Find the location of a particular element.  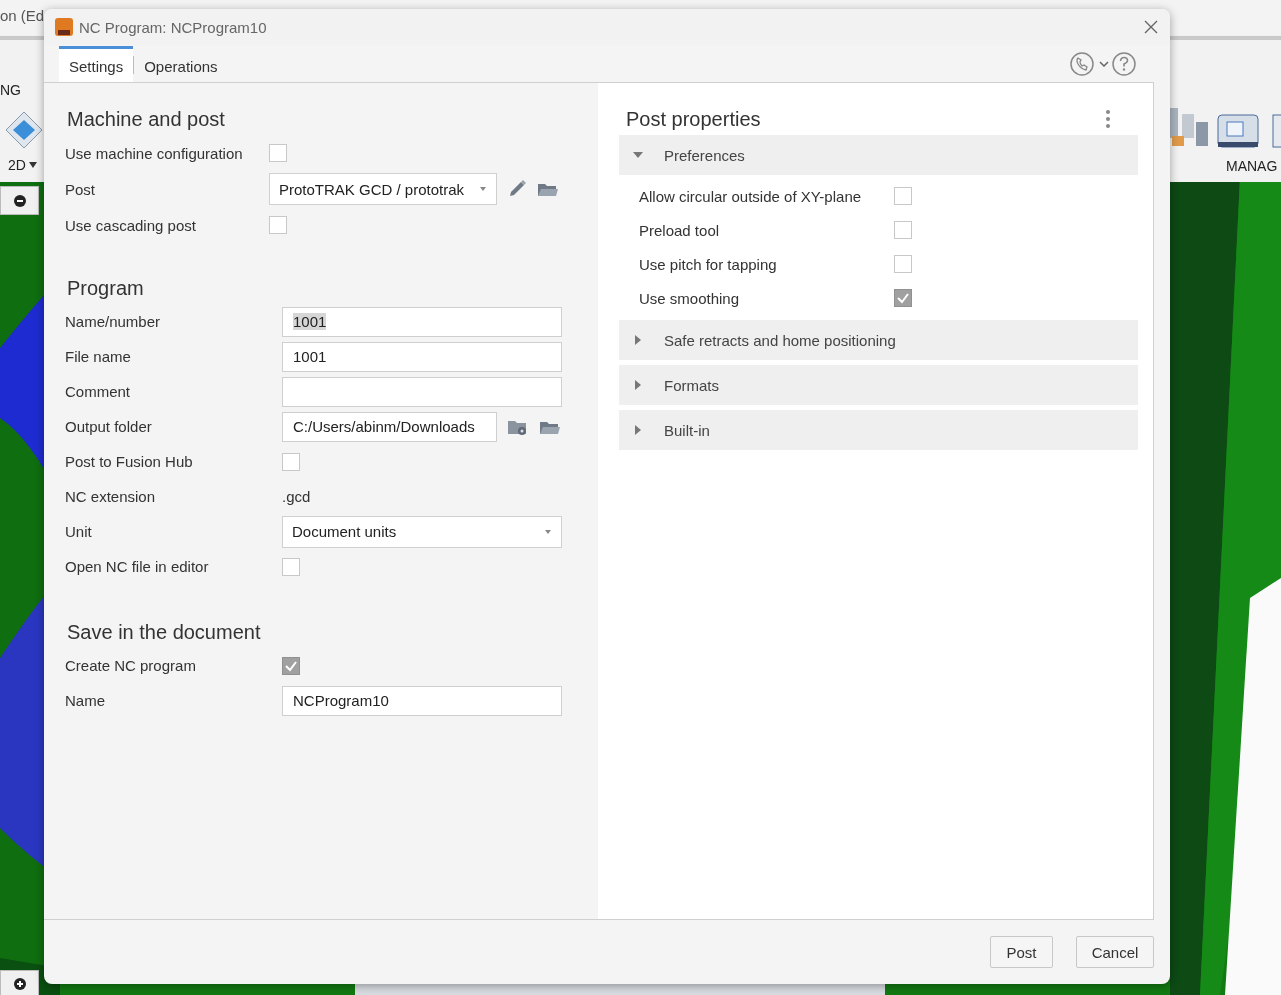

text-field: NCProgram10 is located at coordinates (422, 700).